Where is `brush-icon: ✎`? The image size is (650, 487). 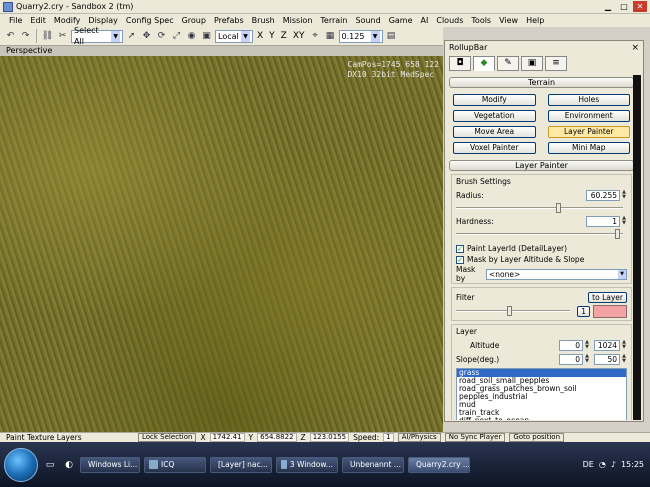 brush-icon: ✎ is located at coordinates (508, 63).